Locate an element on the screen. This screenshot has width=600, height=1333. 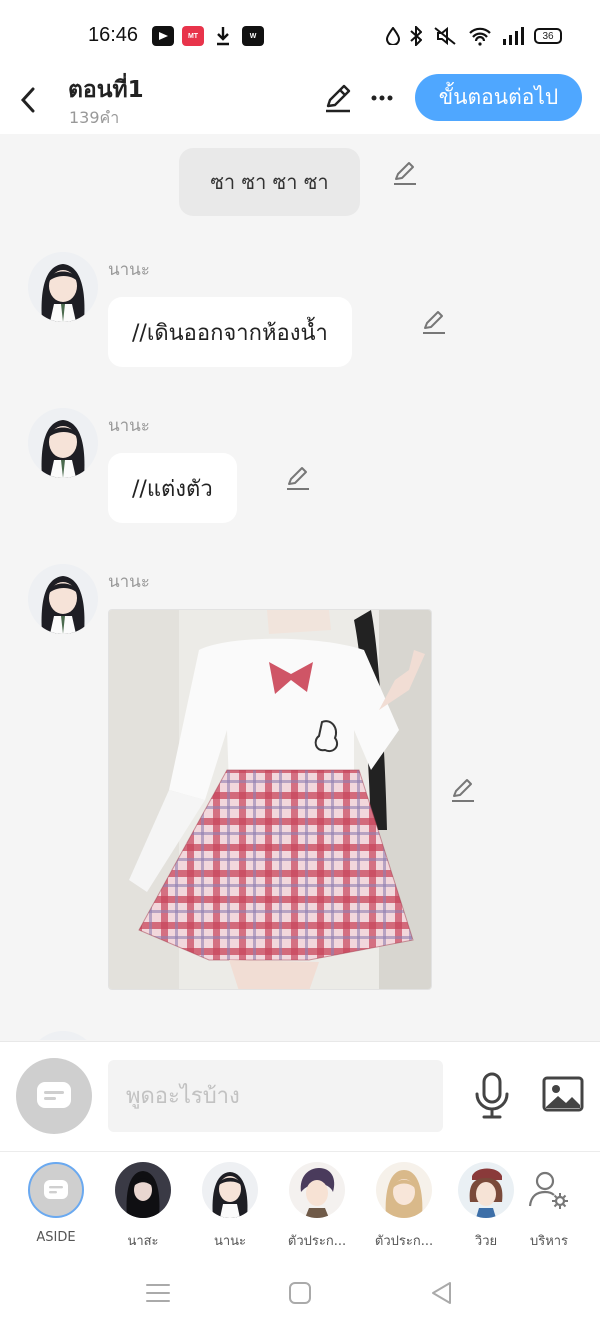
image-icon is located at coordinates (563, 1094).